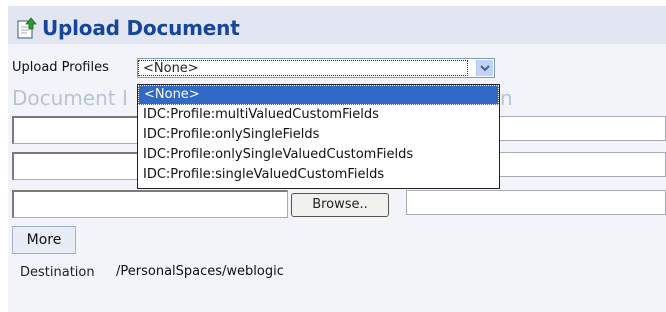 This screenshot has width=666, height=312. Describe the element at coordinates (26, 28) in the screenshot. I see `document-upload-icon` at that location.